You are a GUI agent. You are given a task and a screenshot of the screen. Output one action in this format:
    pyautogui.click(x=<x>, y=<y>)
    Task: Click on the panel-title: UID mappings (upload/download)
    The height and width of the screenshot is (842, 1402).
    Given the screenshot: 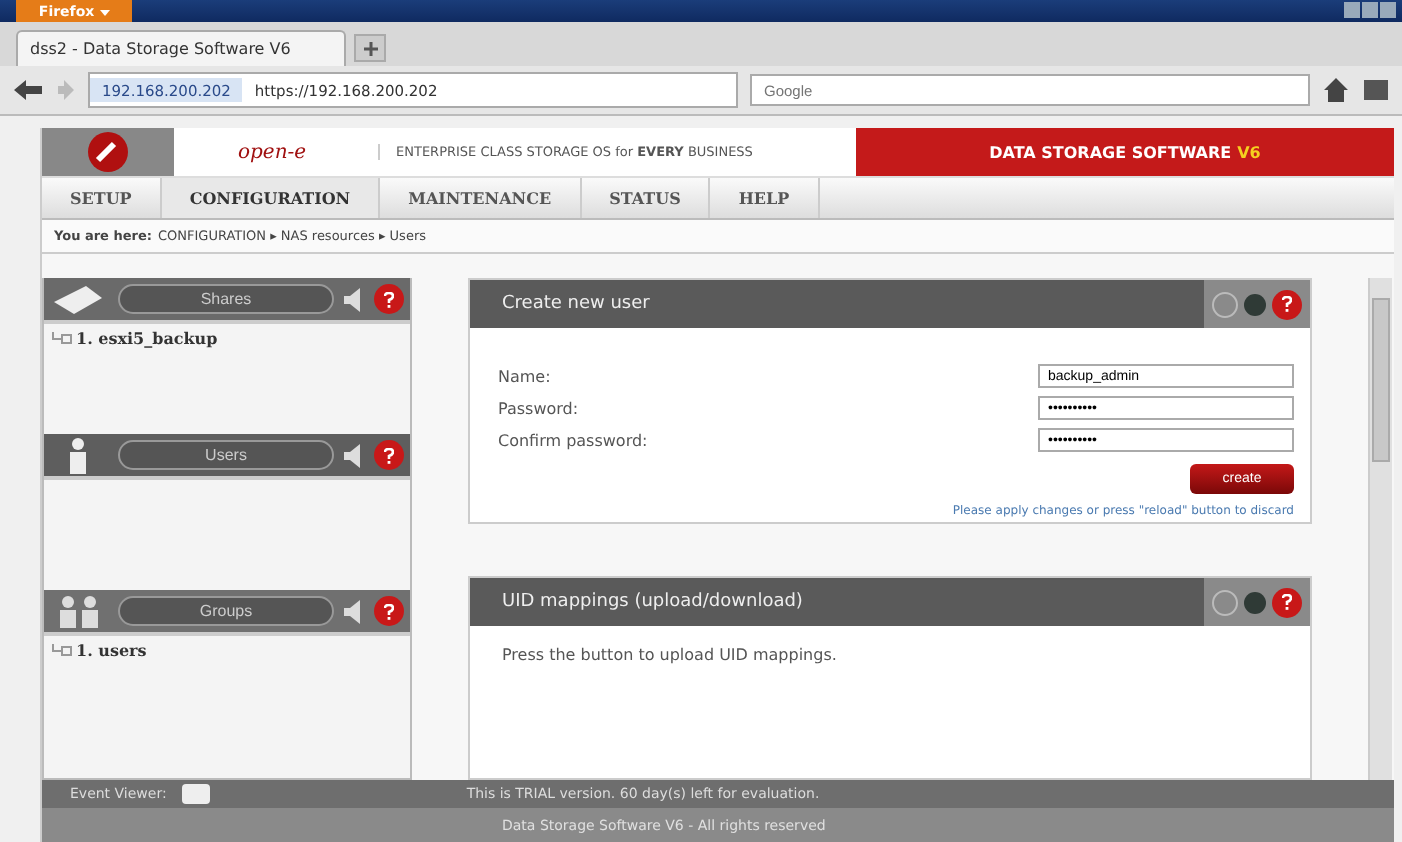 What is the action you would take?
    pyautogui.click(x=651, y=602)
    